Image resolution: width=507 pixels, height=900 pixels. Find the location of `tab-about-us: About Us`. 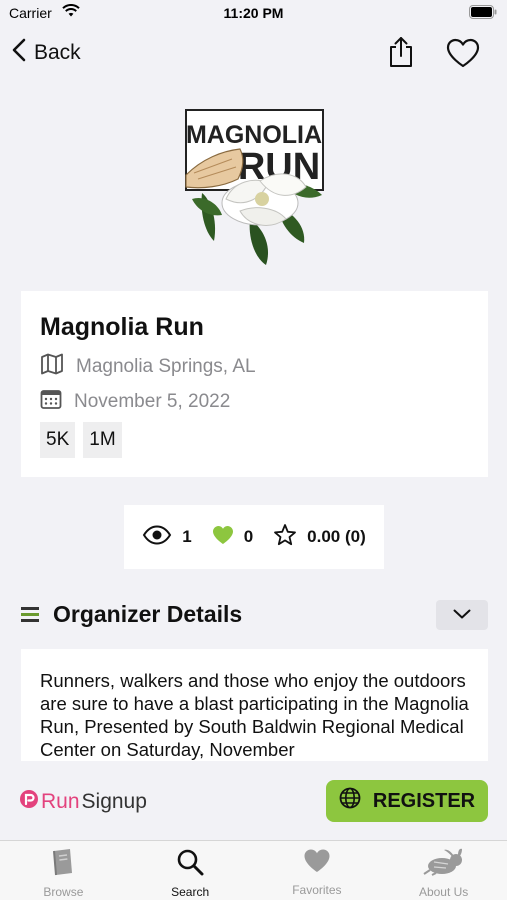

tab-about-us: About Us is located at coordinates (443, 870).